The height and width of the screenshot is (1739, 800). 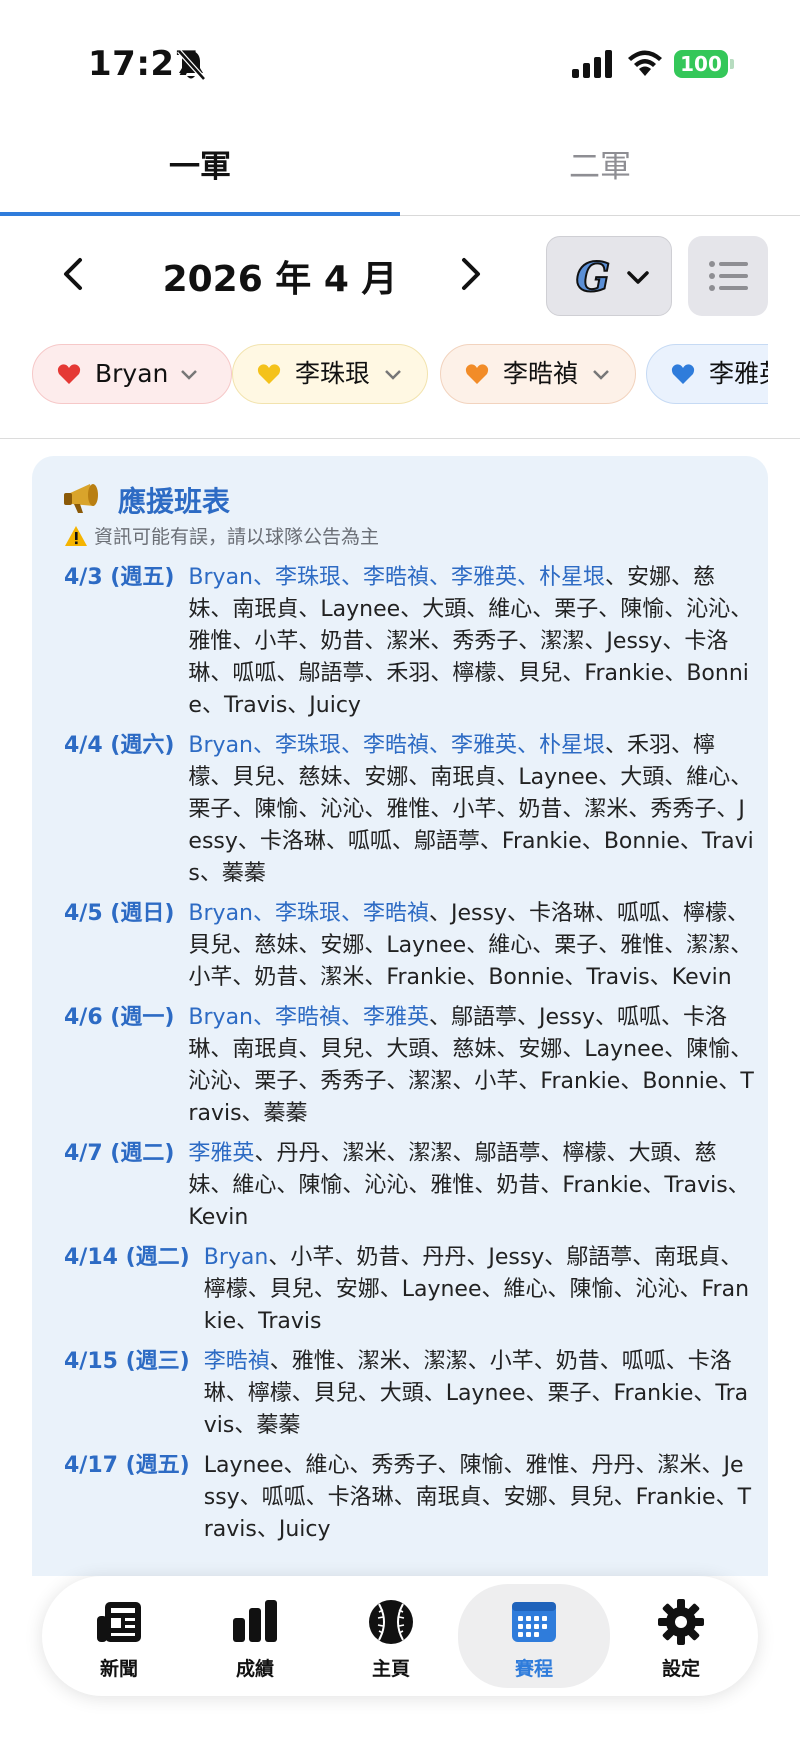 I want to click on list-icon, so click(x=728, y=276).